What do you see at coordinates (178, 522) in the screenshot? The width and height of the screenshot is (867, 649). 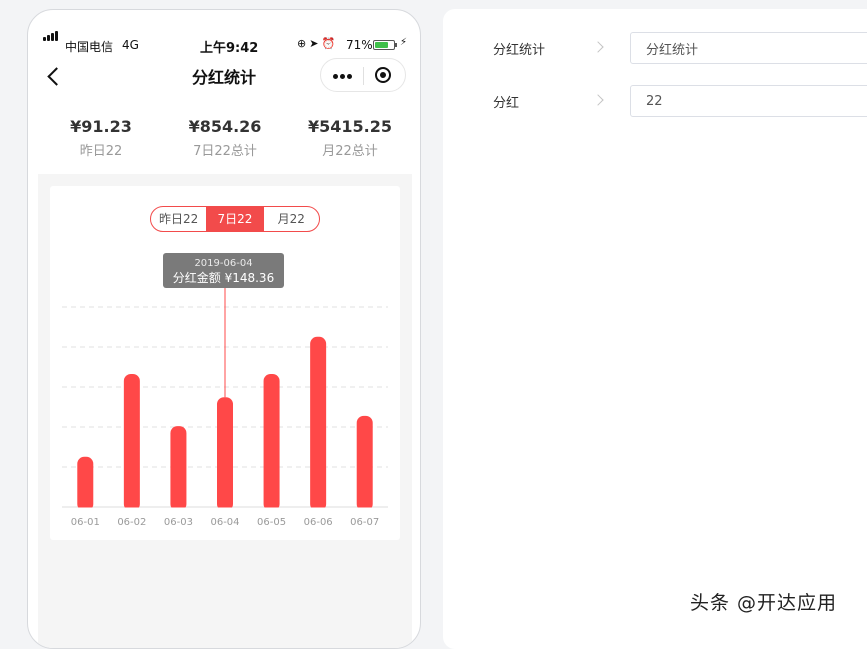 I see `x-tick-label: 06-03` at bounding box center [178, 522].